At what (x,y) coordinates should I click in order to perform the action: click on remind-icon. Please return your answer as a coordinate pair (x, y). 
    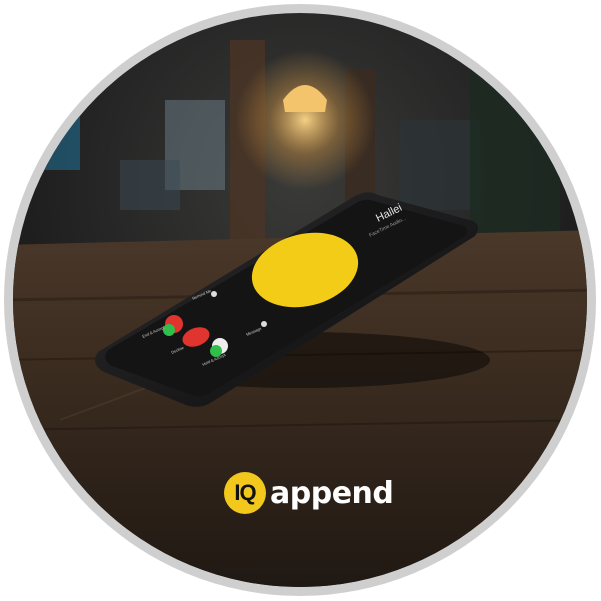
    Looking at the image, I should click on (214, 294).